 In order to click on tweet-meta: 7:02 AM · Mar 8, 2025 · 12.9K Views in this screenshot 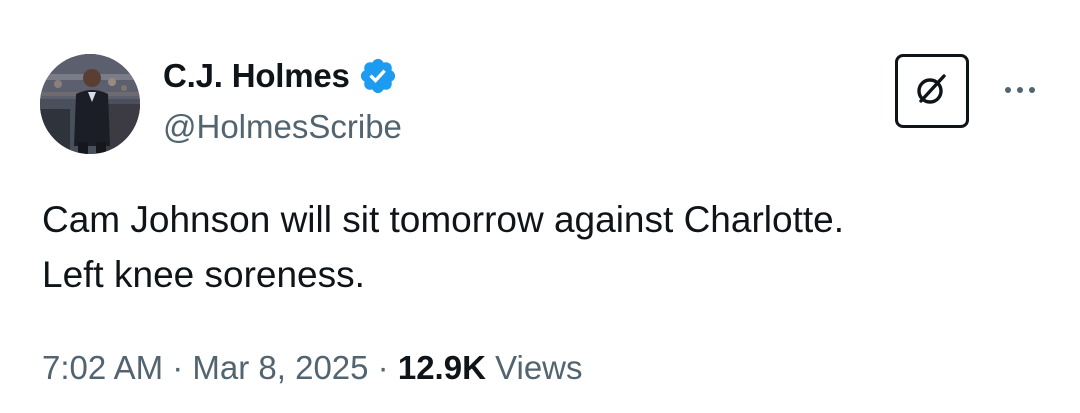, I will do `click(312, 368)`.